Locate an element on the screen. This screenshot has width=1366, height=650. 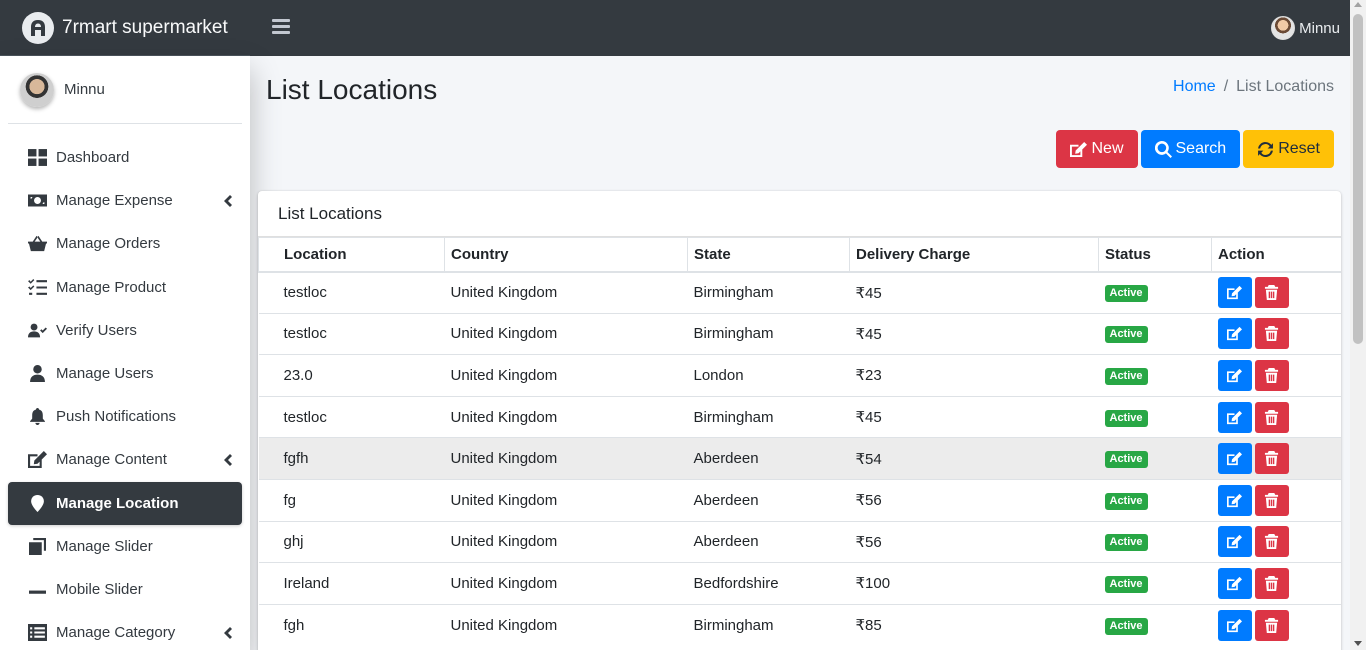
page-scrollbar is located at coordinates (1358, 325).